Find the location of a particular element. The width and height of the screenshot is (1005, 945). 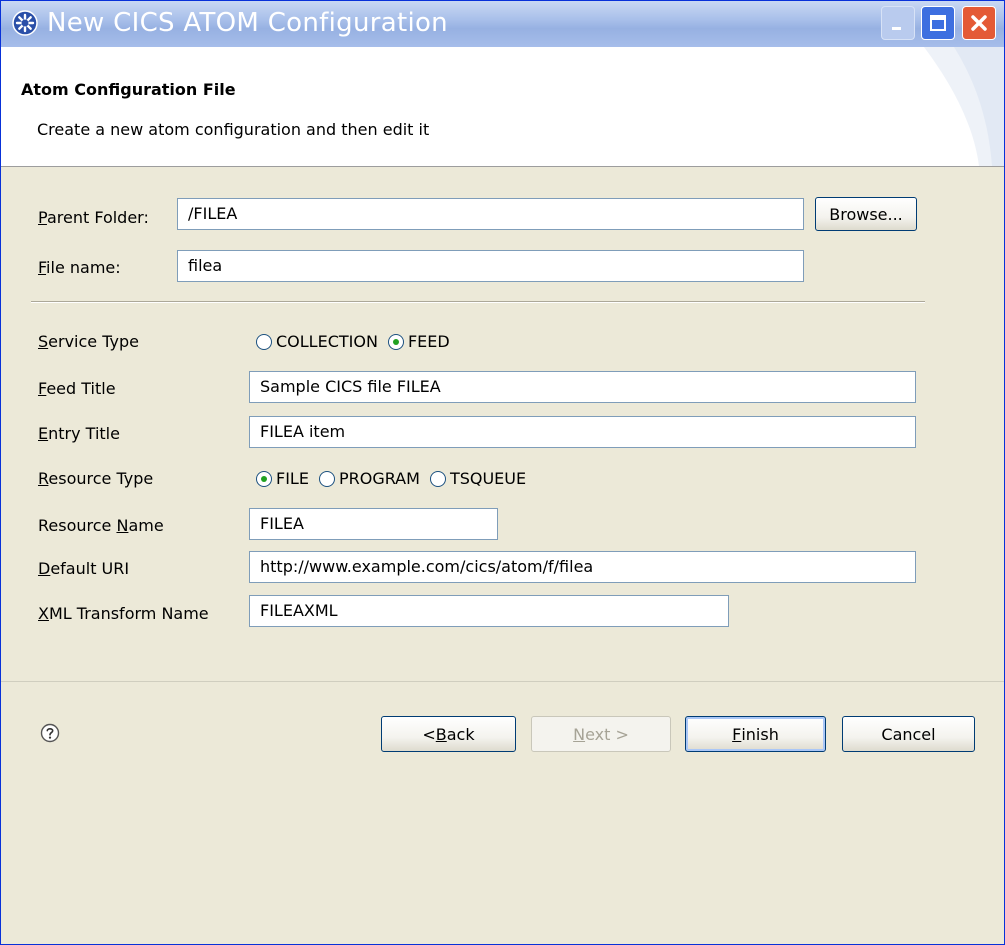

window-title: New CICS ATOM Configuration is located at coordinates (247, 23).